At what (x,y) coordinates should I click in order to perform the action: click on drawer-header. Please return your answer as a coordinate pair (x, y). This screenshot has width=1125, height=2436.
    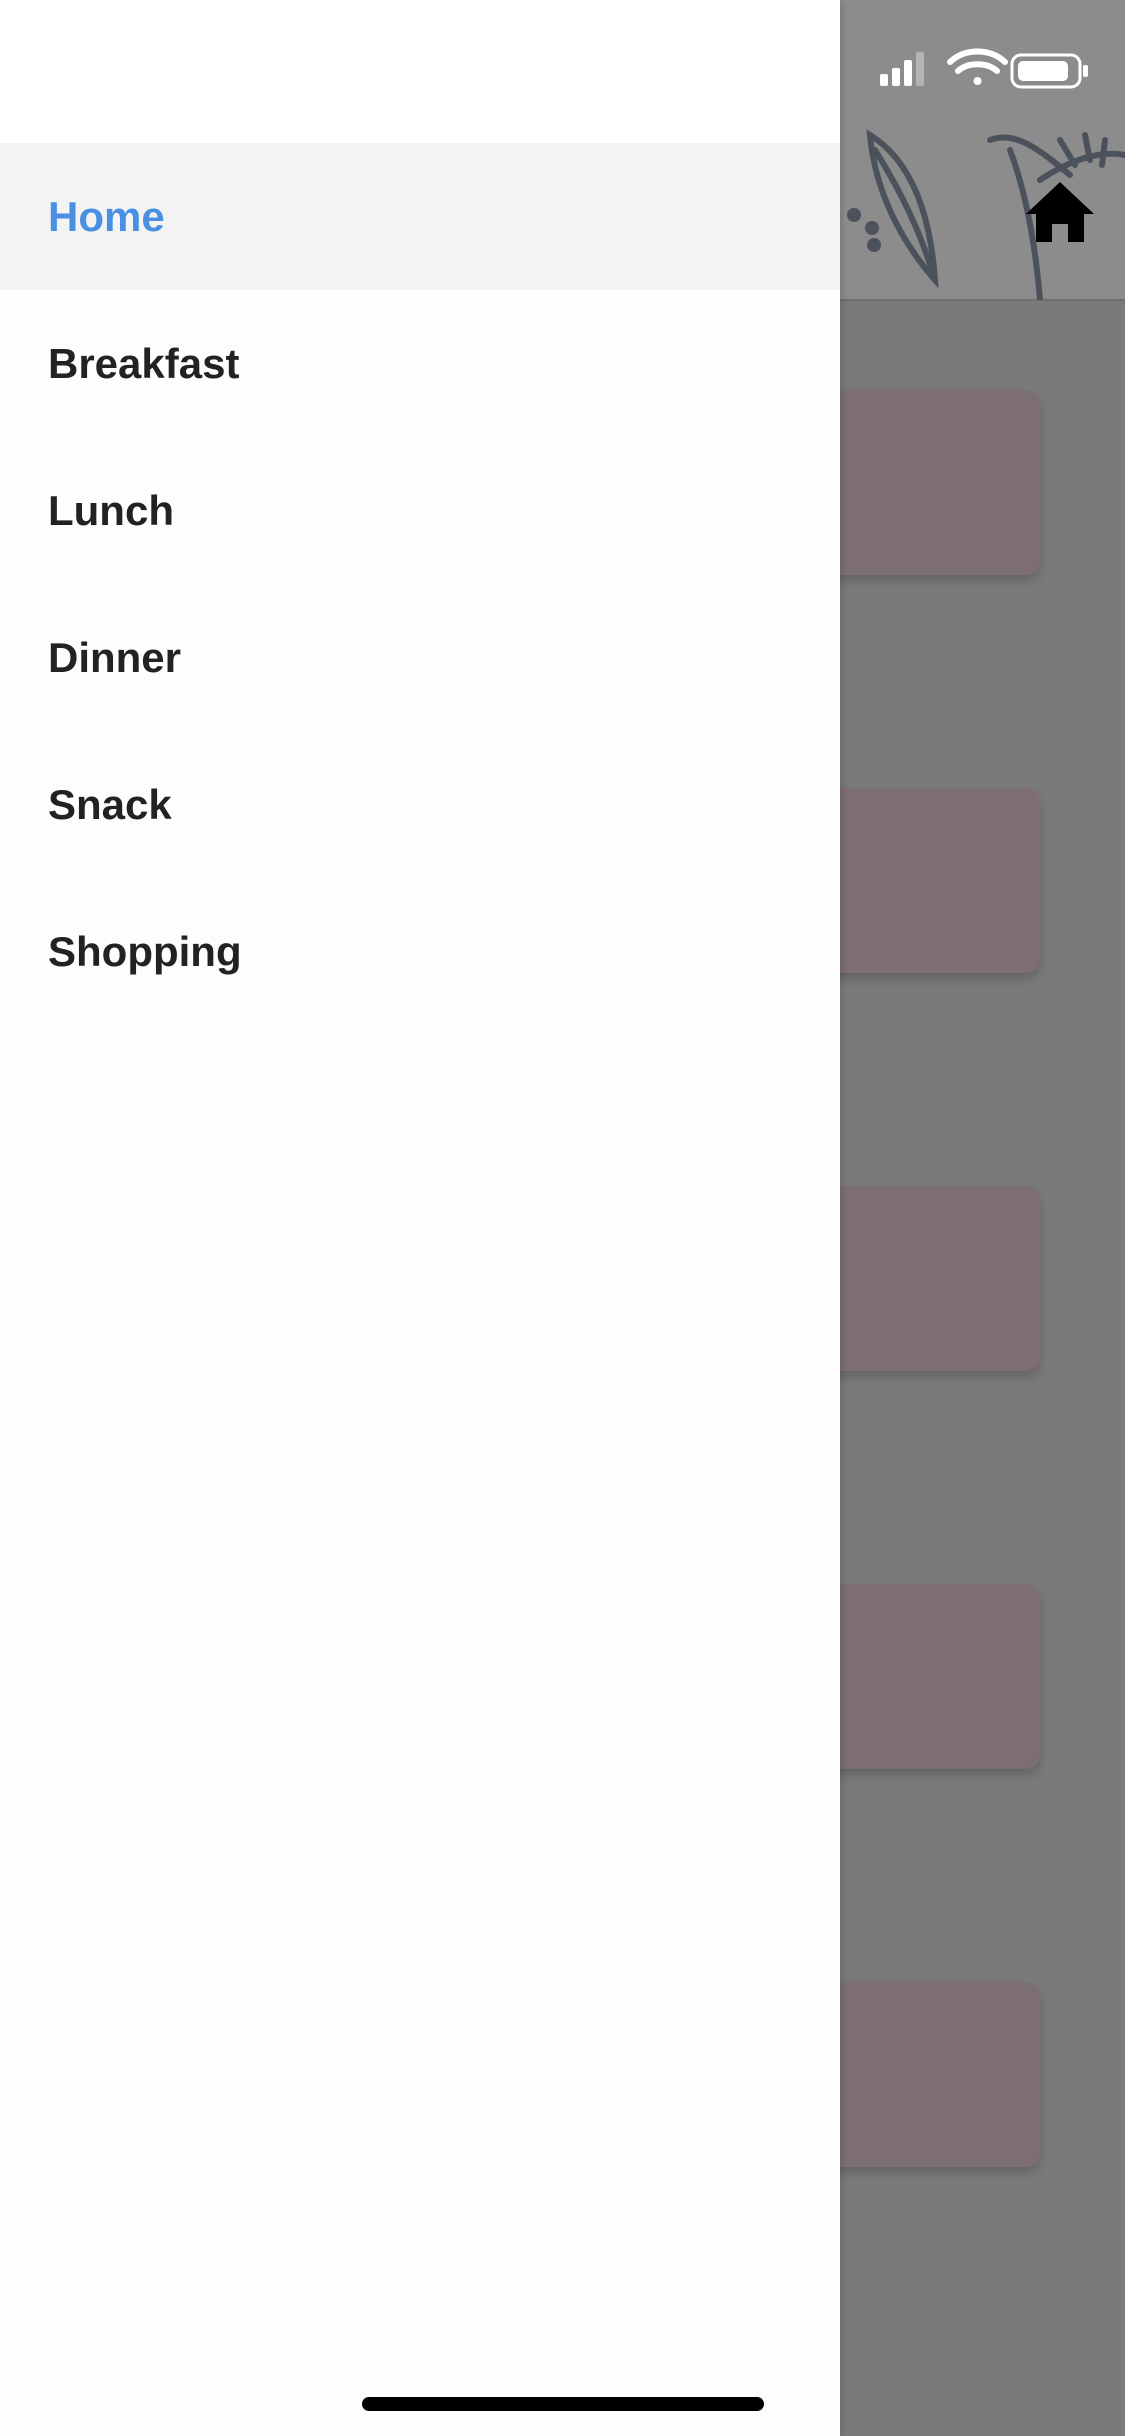
    Looking at the image, I should click on (420, 71).